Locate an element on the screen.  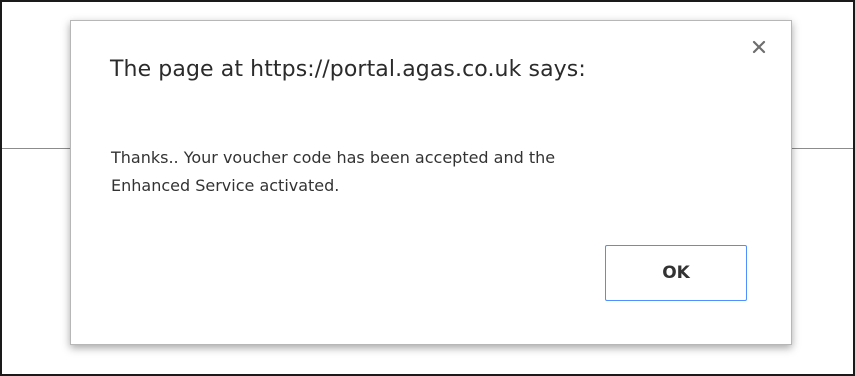
ok-button: OK is located at coordinates (676, 273).